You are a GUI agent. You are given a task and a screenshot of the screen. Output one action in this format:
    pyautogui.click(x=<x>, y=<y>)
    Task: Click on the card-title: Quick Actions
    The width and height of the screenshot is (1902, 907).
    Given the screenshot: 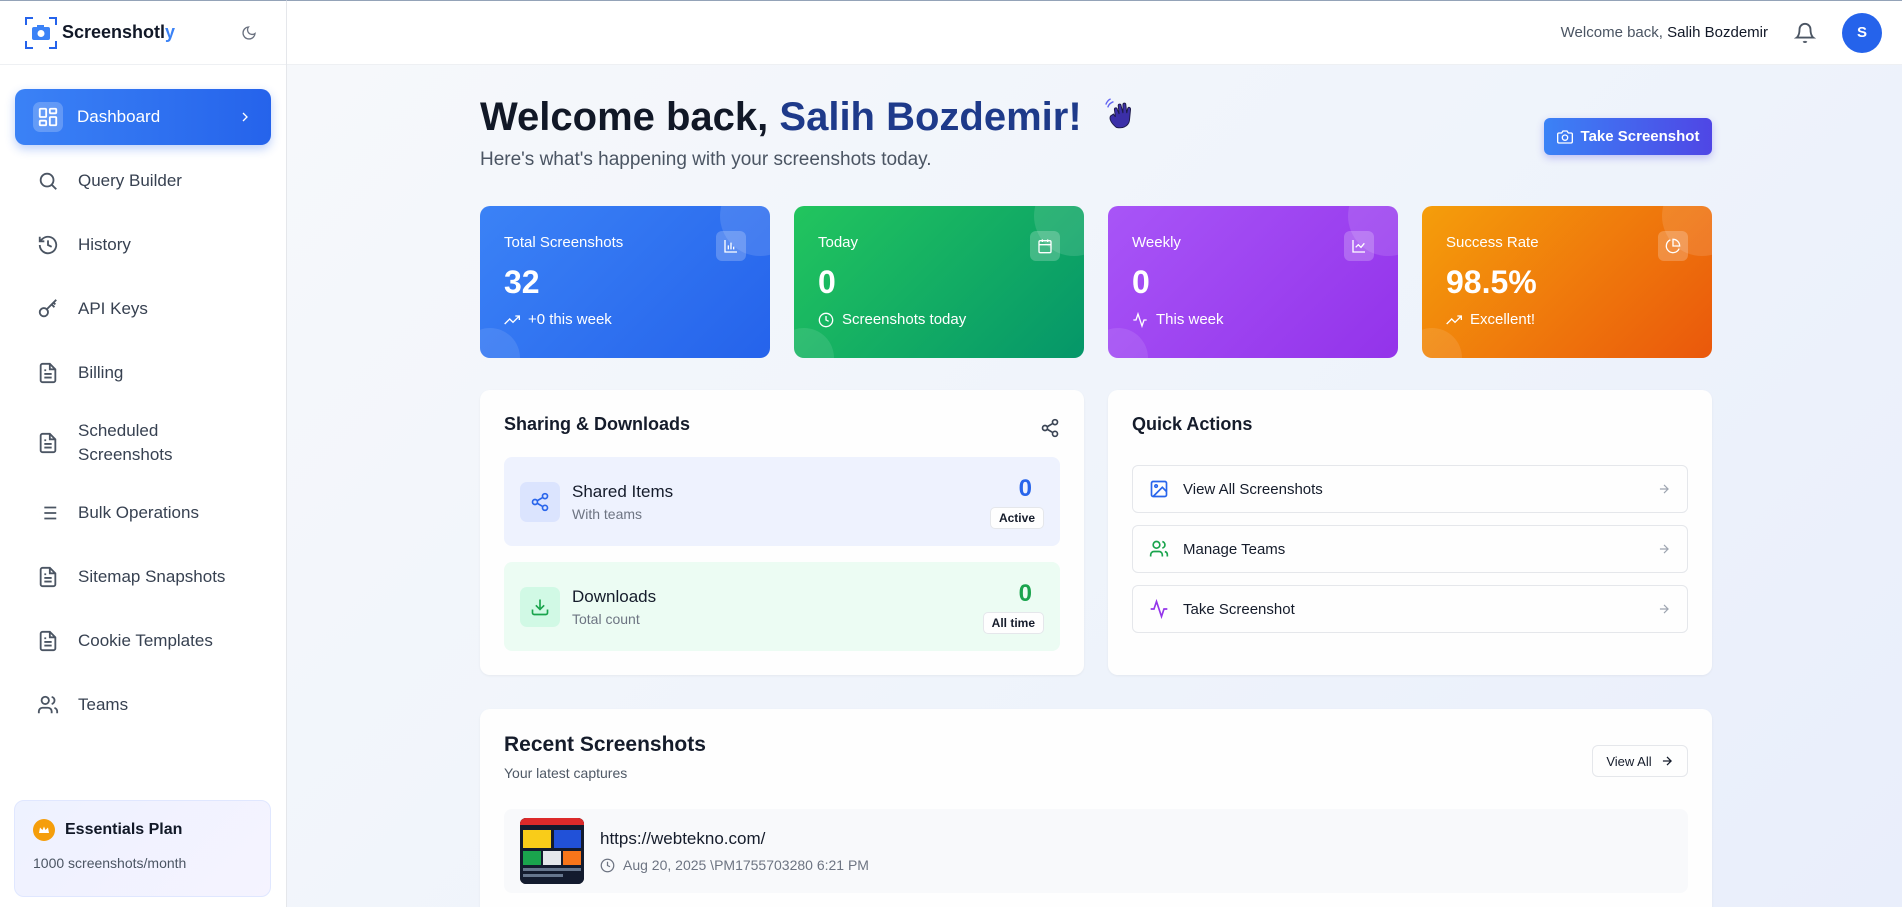 What is the action you would take?
    pyautogui.click(x=1192, y=424)
    